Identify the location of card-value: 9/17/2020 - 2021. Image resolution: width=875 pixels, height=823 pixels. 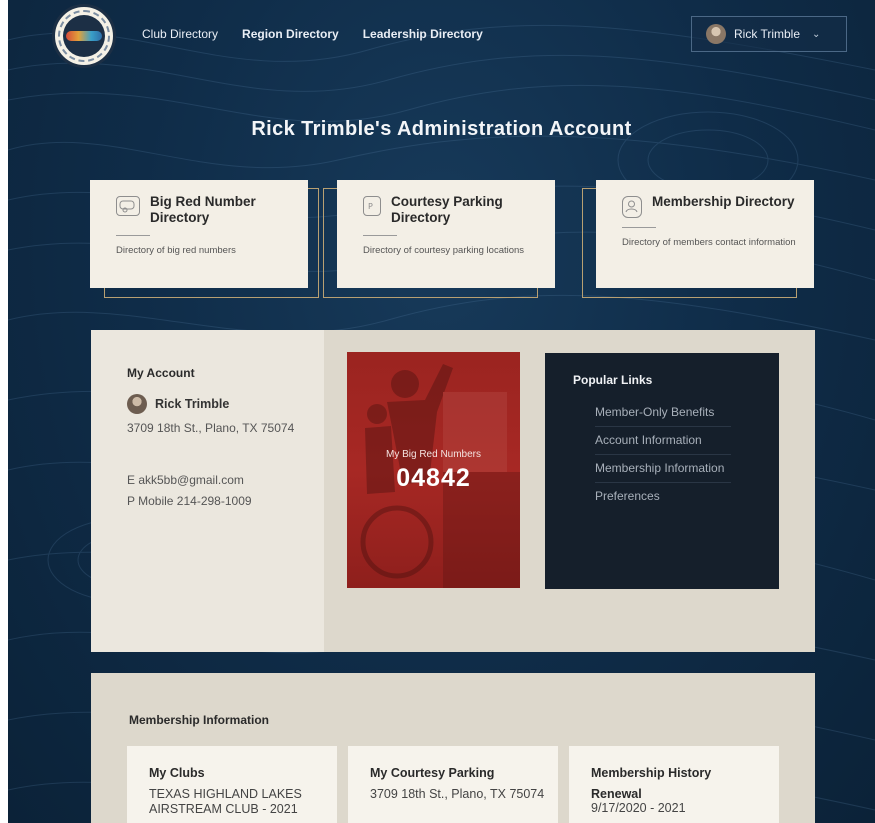
(638, 808).